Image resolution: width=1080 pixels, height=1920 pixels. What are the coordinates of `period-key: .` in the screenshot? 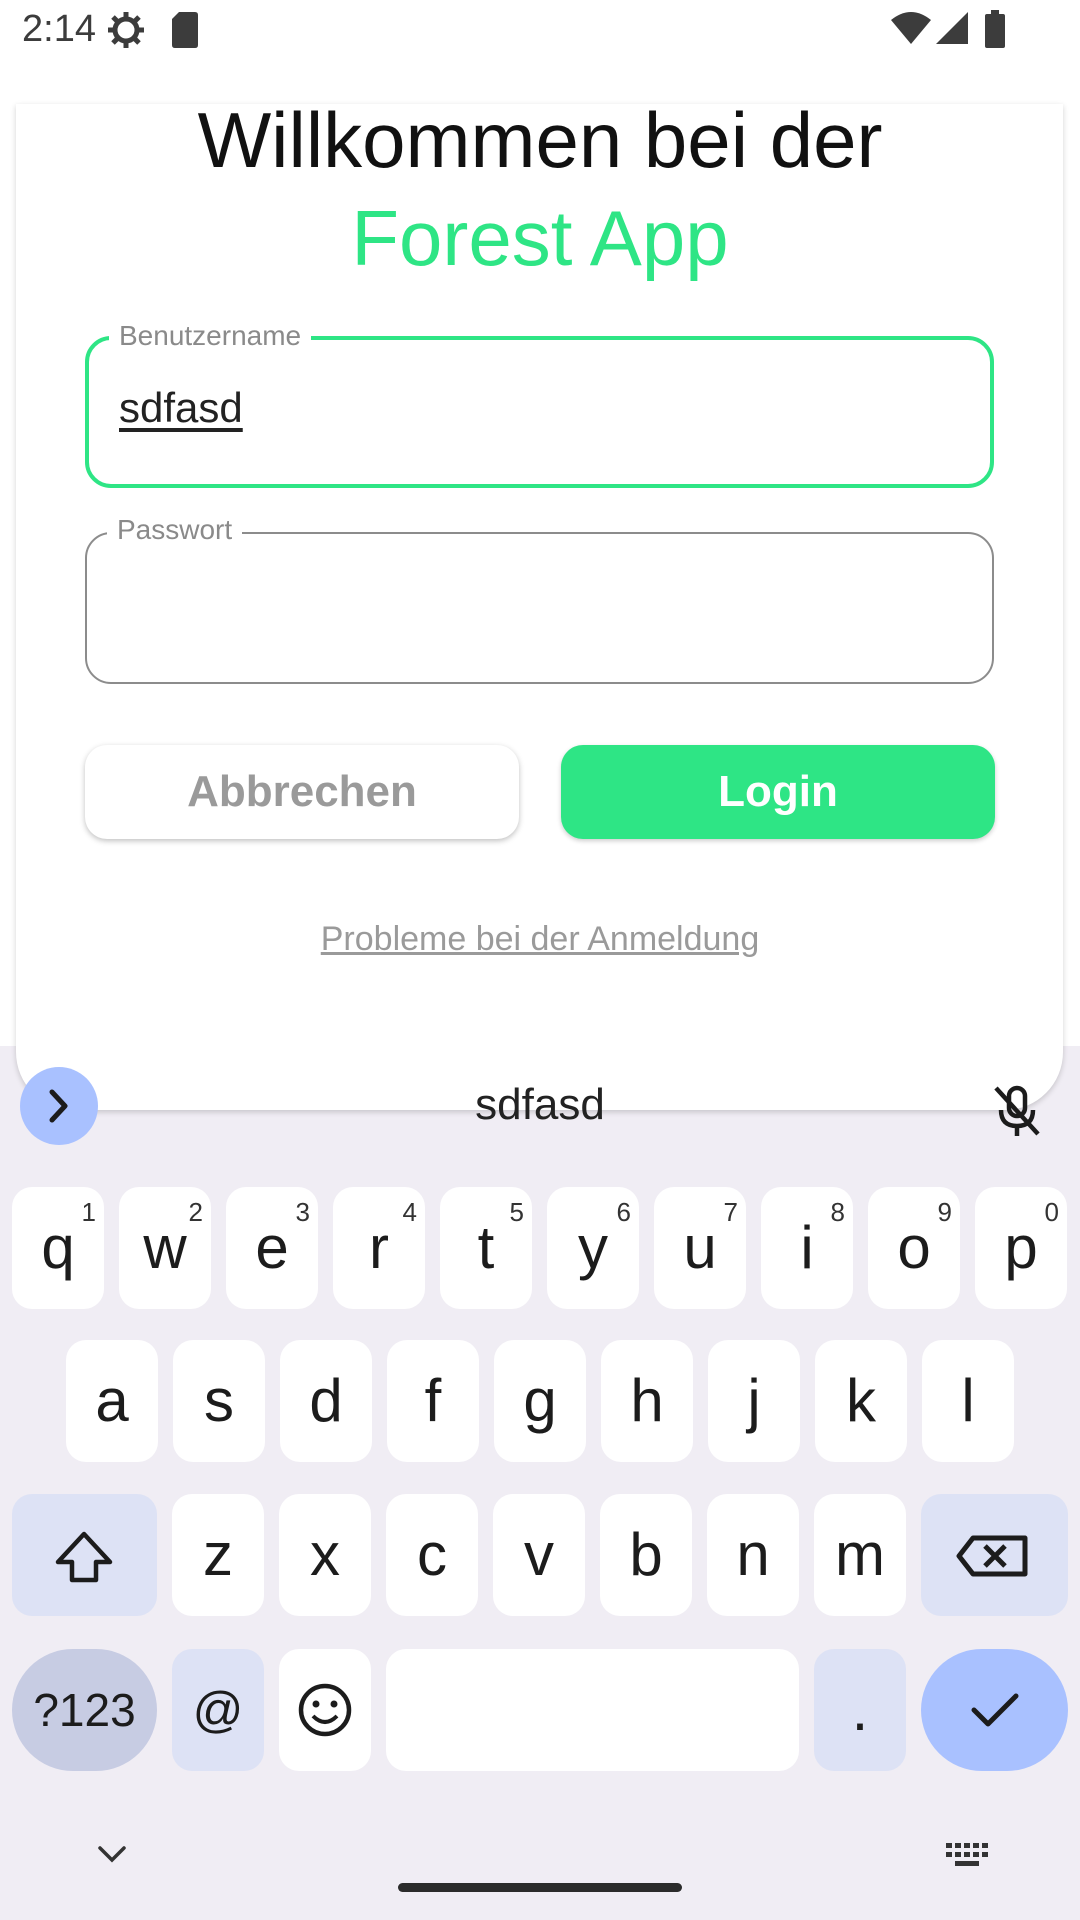 It's located at (860, 1710).